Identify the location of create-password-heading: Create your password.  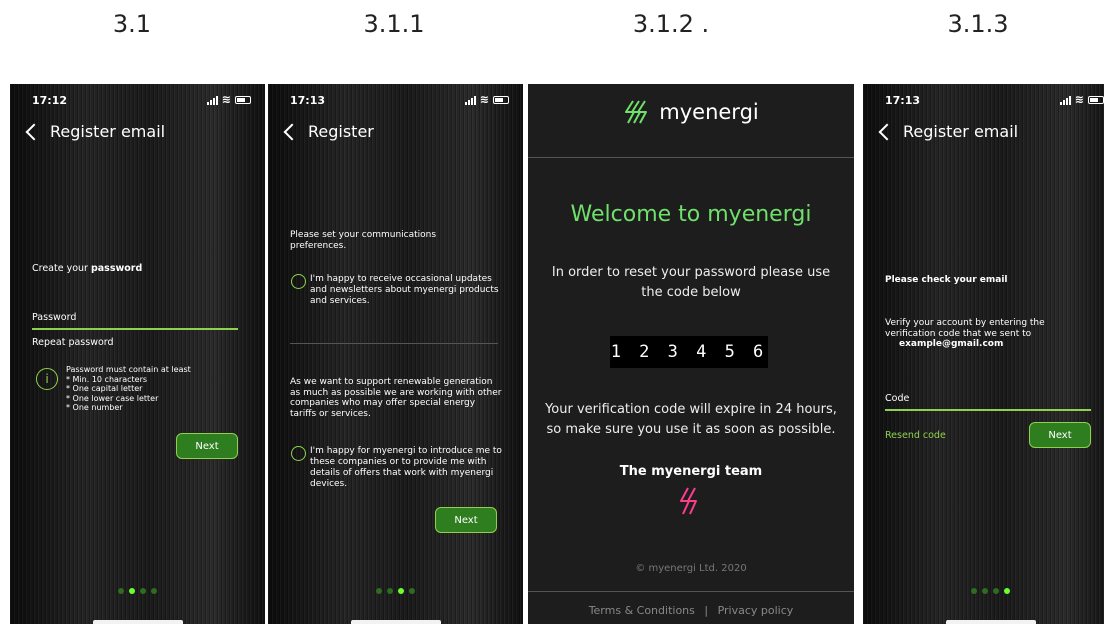
(87, 269).